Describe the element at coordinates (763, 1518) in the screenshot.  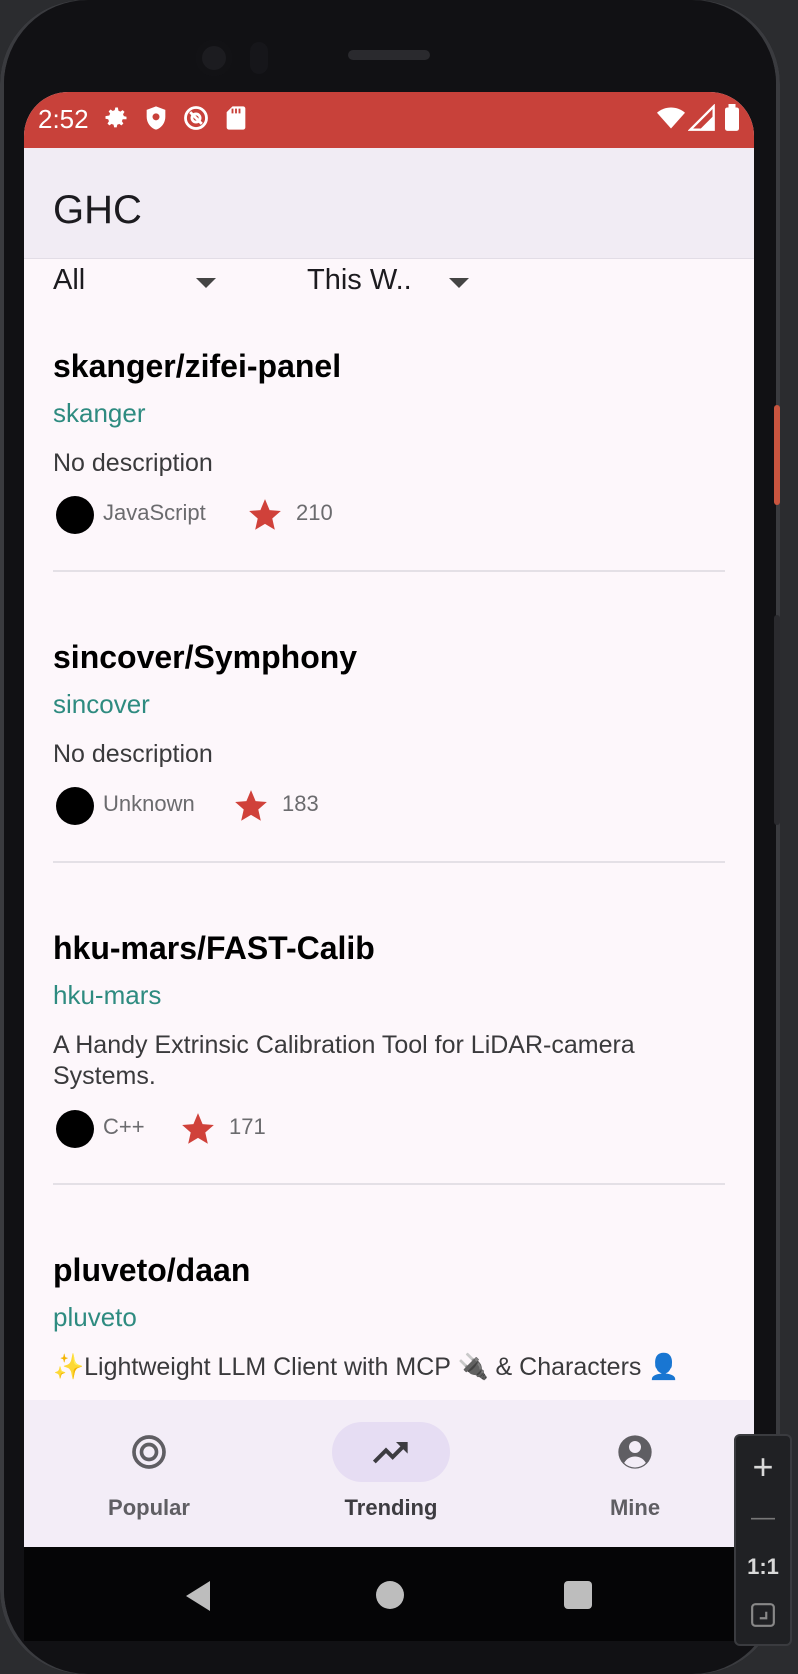
I see `zoom-out-button: —` at that location.